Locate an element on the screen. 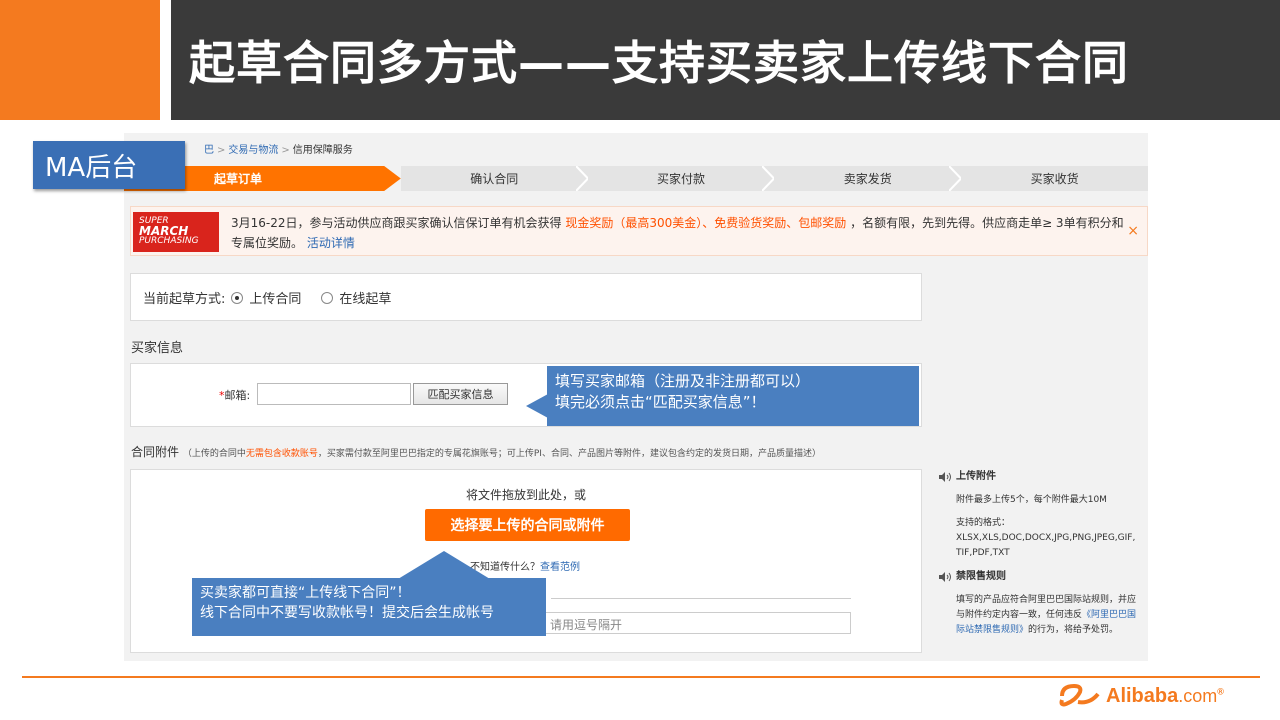 The image size is (1280, 720). step-confirm-contract: 确认合同 is located at coordinates (494, 178).